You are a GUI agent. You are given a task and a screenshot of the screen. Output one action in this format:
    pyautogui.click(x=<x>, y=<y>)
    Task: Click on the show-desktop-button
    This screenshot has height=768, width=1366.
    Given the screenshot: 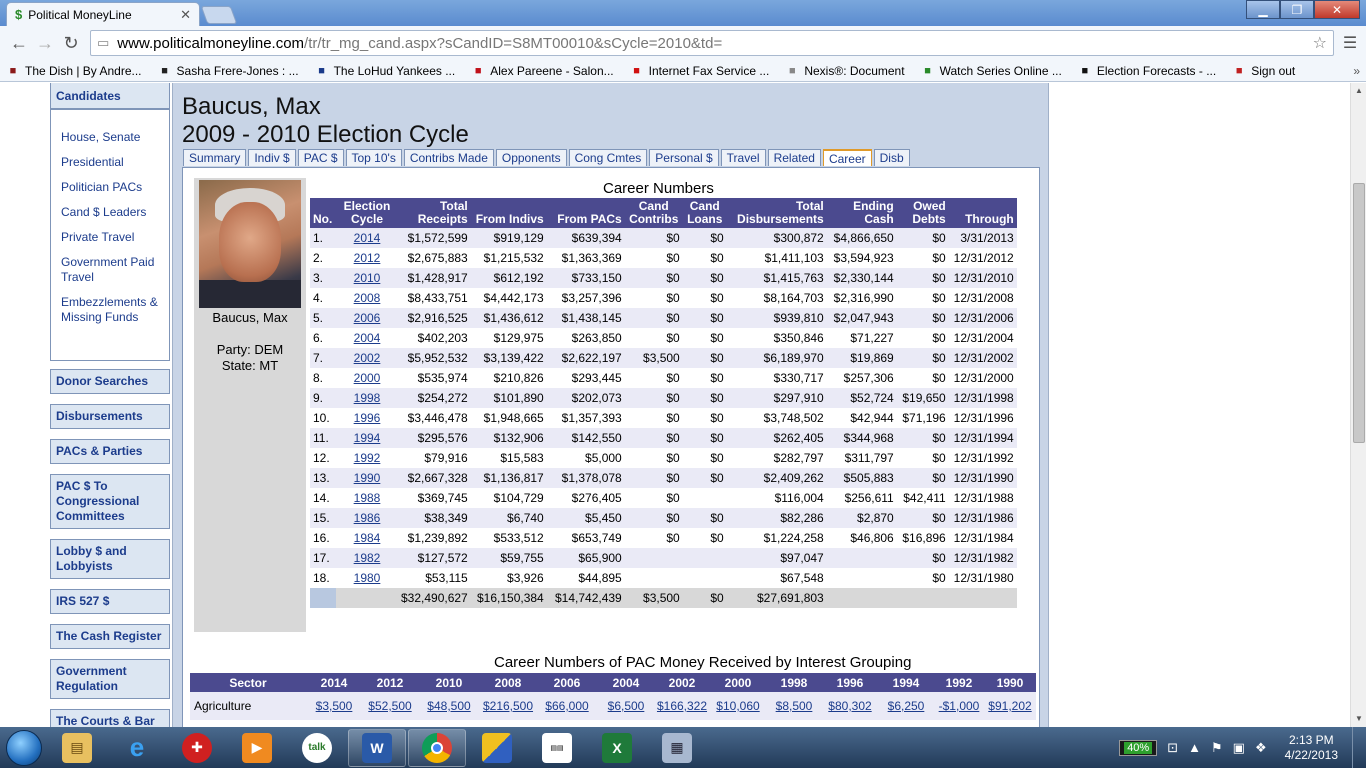 What is the action you would take?
    pyautogui.click(x=1359, y=747)
    